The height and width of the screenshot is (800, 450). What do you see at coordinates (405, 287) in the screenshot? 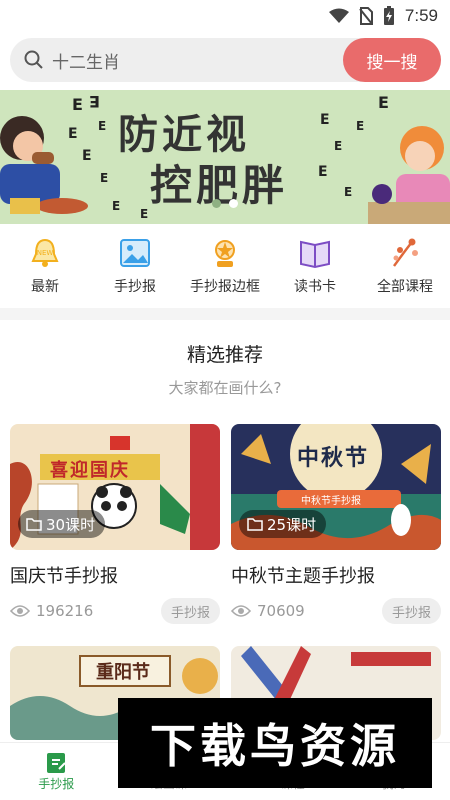
I see `category-label: 全部课程` at bounding box center [405, 287].